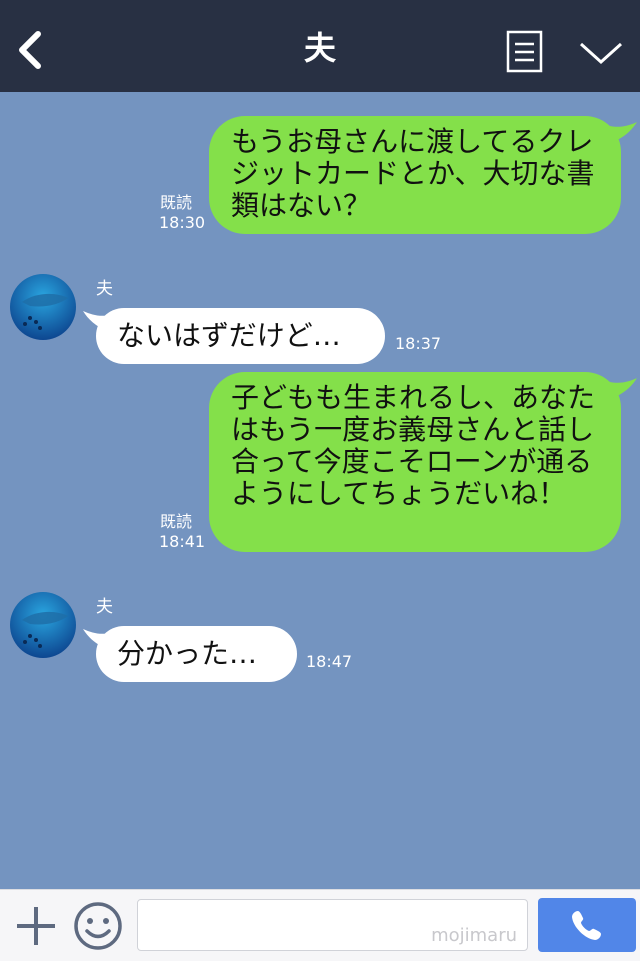 This screenshot has width=640, height=961. Describe the element at coordinates (30, 50) in the screenshot. I see `back-arrow-icon` at that location.